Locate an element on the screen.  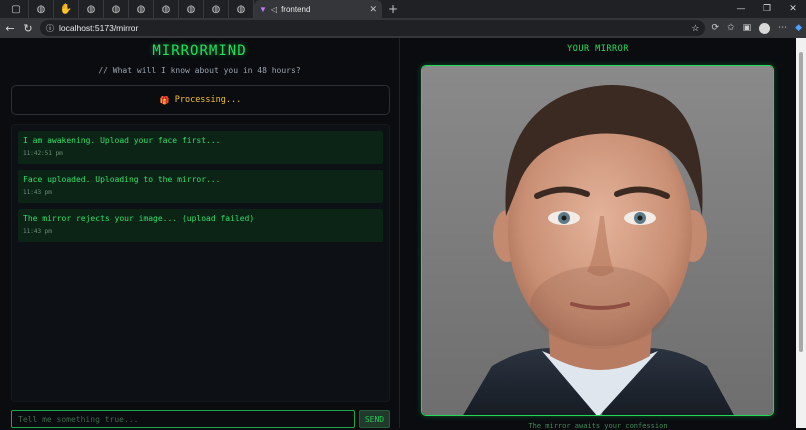
send-button: SEND is located at coordinates (374, 419).